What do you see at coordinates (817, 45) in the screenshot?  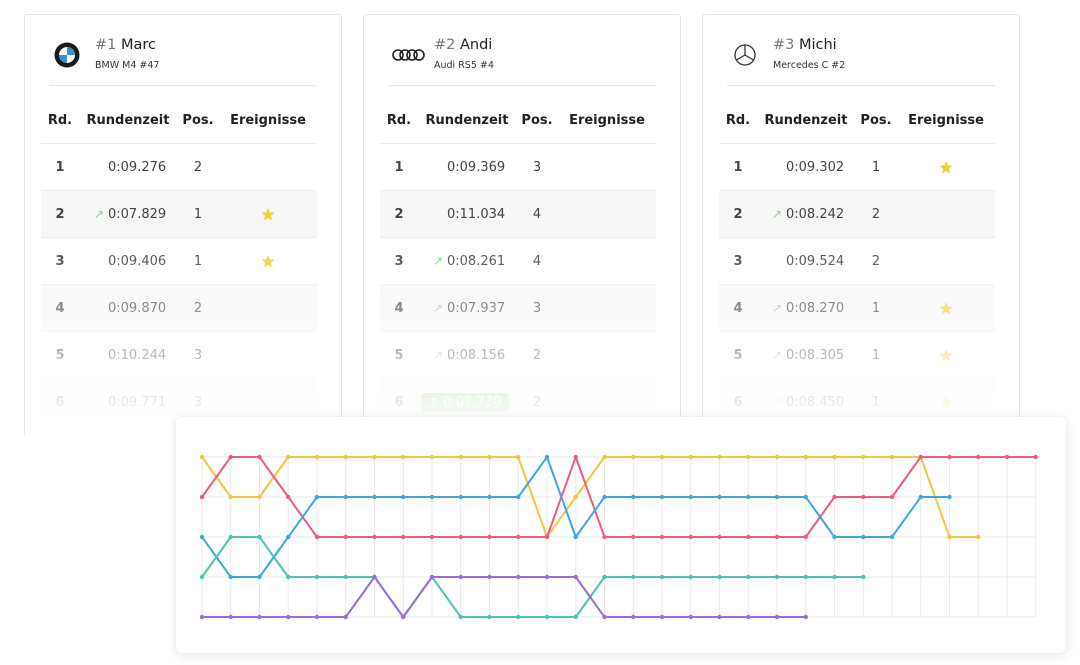 I see `driver-first-name: Michi` at bounding box center [817, 45].